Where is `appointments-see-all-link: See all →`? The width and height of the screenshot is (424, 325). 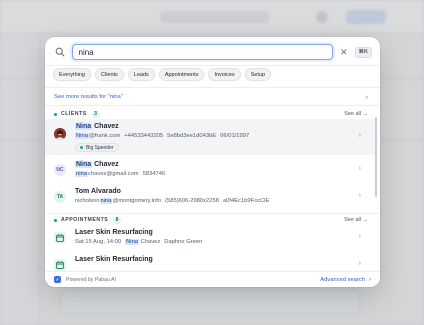
appointments-see-all-link: See all → is located at coordinates (356, 220).